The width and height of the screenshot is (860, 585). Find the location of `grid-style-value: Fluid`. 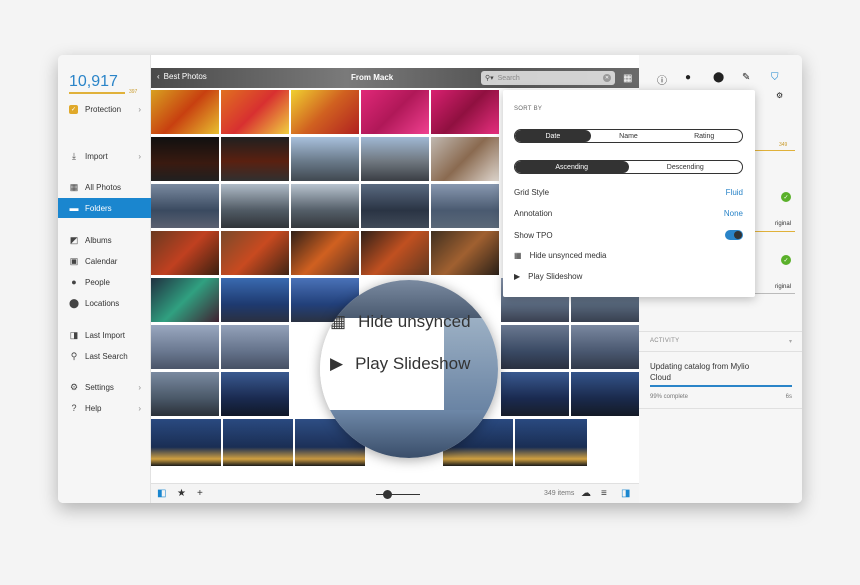

grid-style-value: Fluid is located at coordinates (734, 192).